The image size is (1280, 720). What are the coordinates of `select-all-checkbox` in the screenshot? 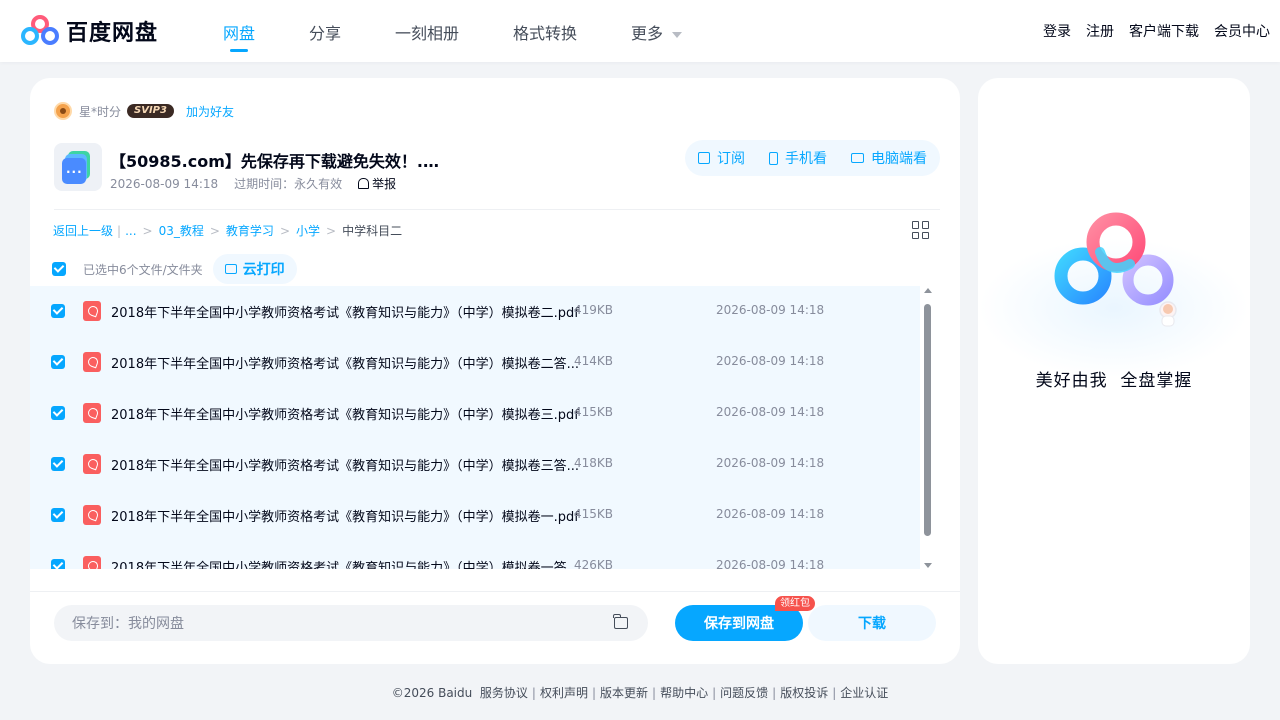 It's located at (59, 269).